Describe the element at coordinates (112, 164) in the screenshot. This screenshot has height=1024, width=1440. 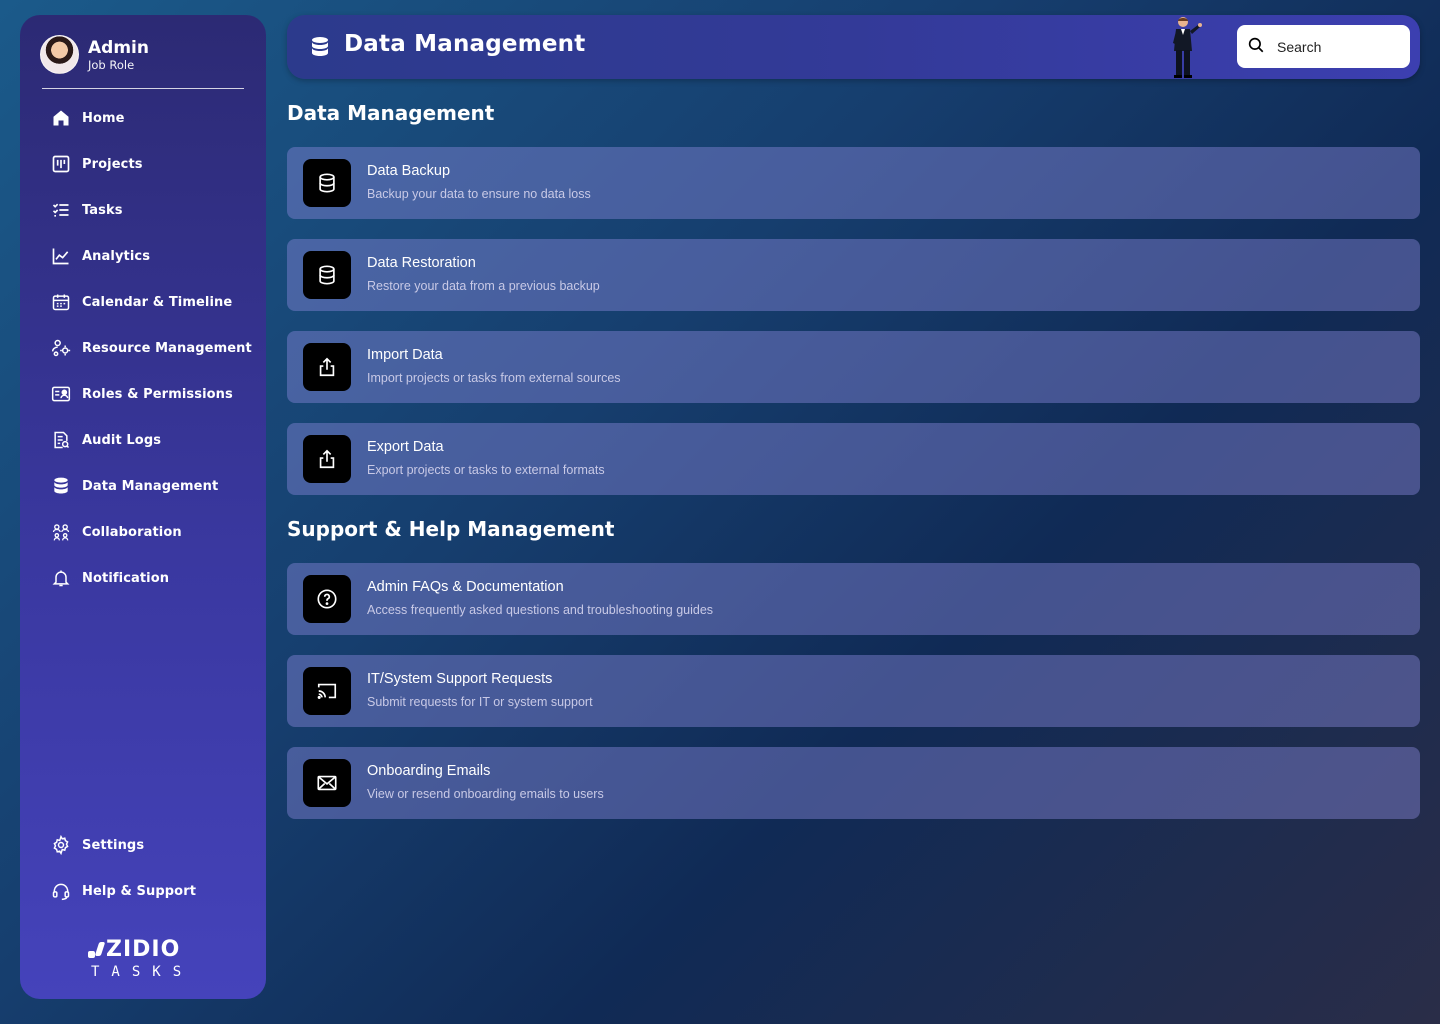
I see `sidebar-item-label: Projects` at that location.